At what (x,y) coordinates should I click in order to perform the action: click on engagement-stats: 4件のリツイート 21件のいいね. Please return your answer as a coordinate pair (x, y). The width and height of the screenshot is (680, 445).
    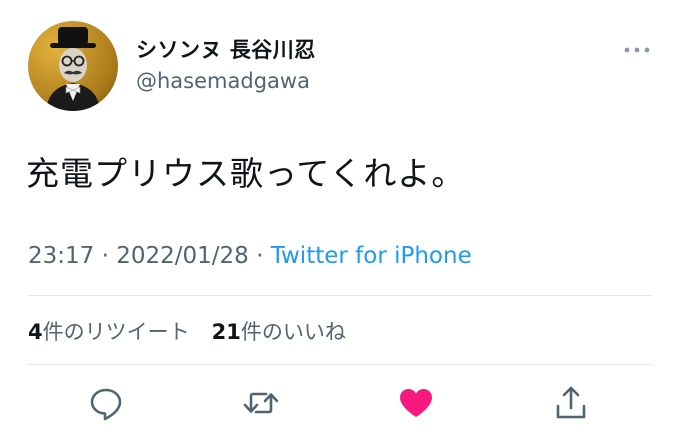
    Looking at the image, I should click on (187, 331).